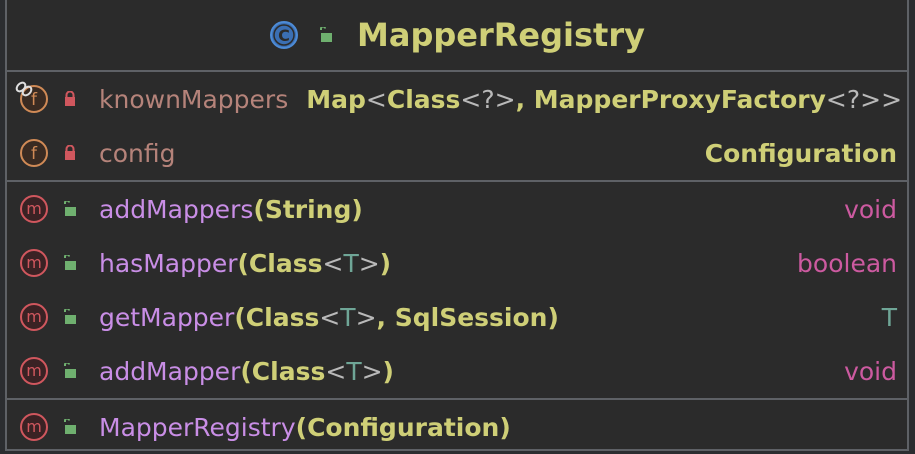  I want to click on class-icon: C, so click(284, 35).